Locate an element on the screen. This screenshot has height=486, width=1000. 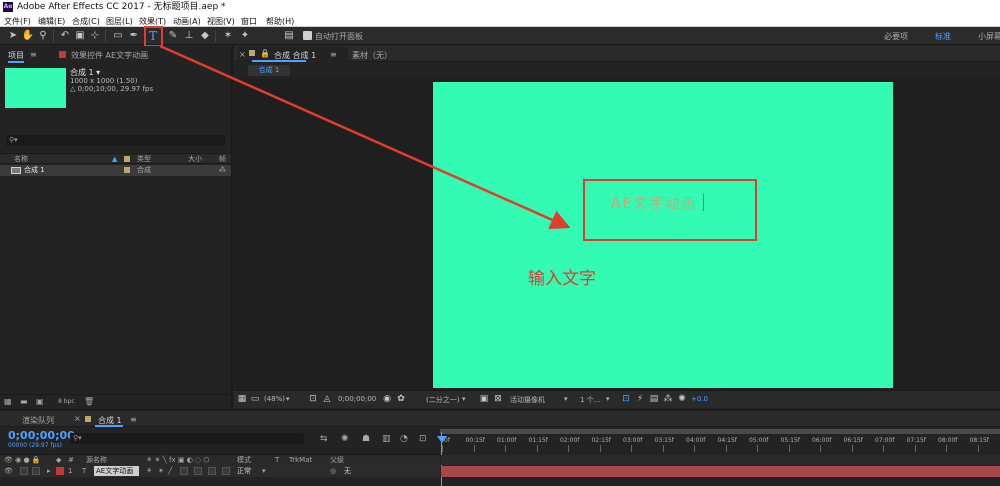
solo-toggle is located at coordinates (24, 471).